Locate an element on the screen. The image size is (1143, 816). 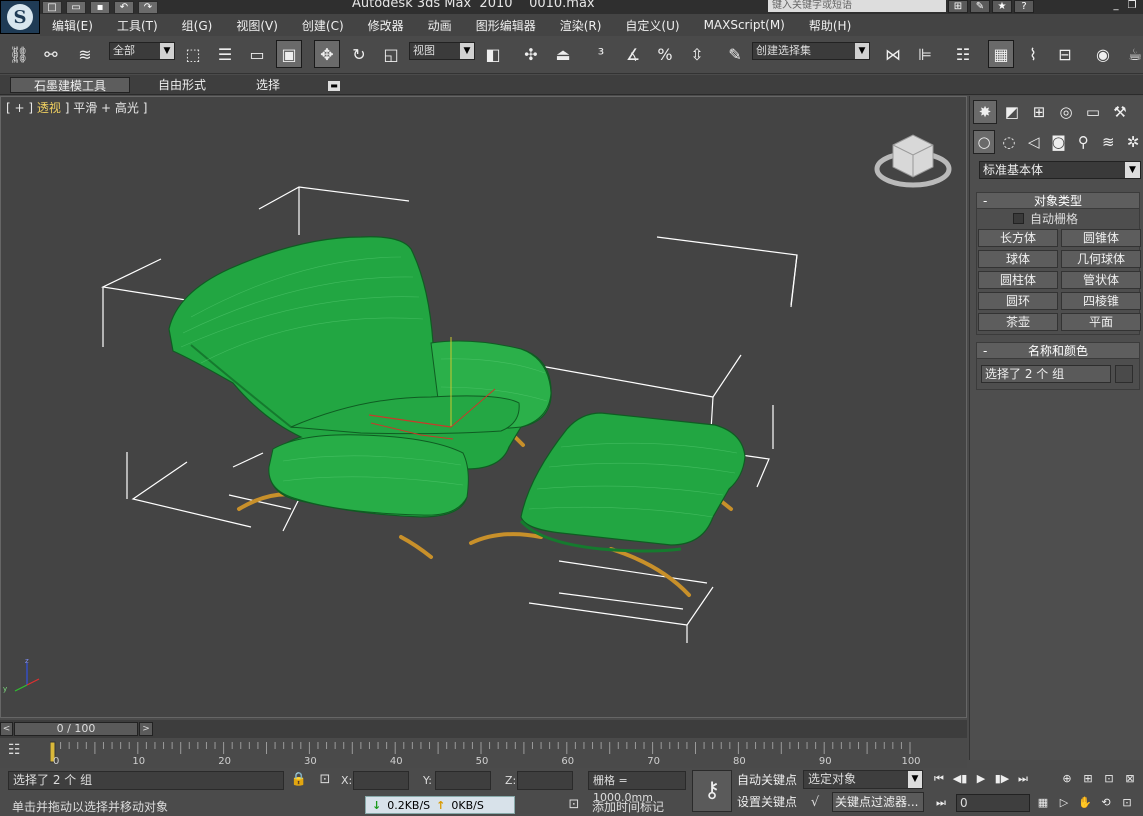
redo-icon: ↷ is located at coordinates (148, 7).